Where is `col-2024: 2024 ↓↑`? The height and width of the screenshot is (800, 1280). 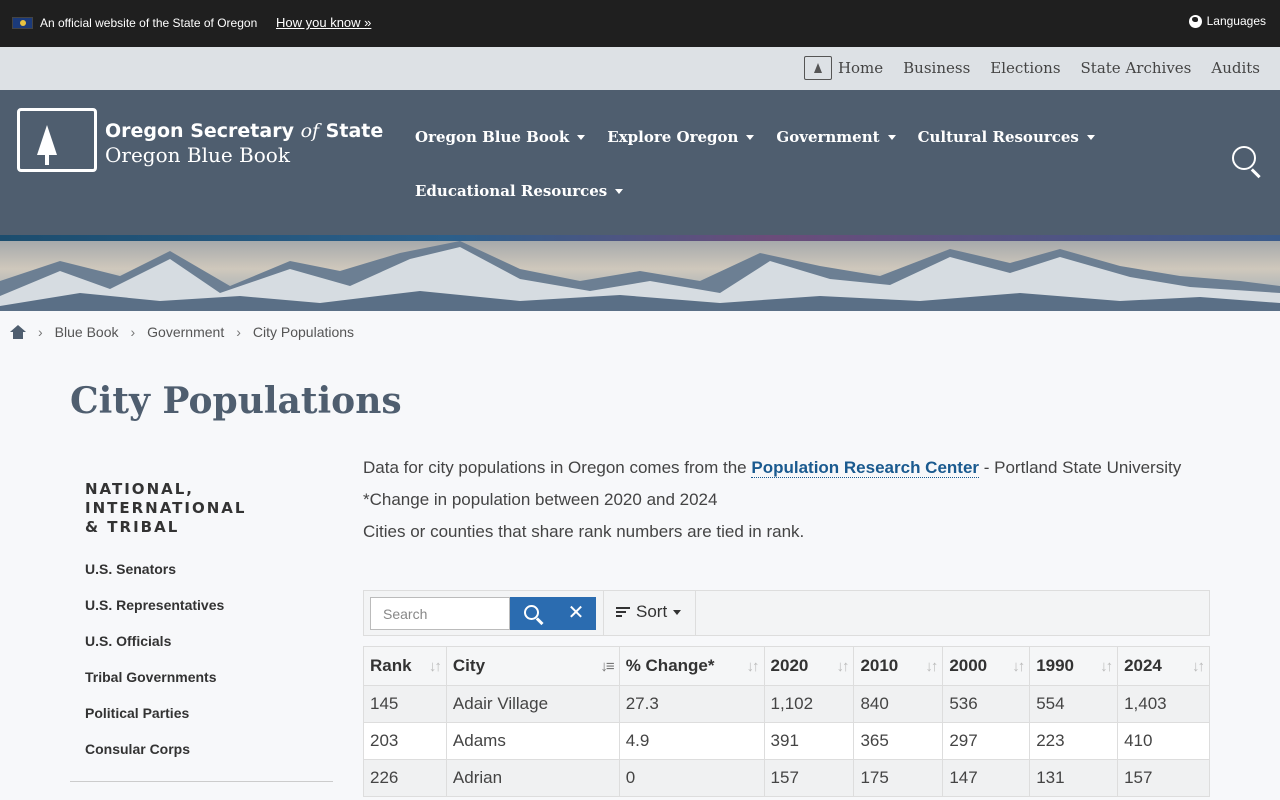
col-2024: 2024 ↓↑ is located at coordinates (1163, 666).